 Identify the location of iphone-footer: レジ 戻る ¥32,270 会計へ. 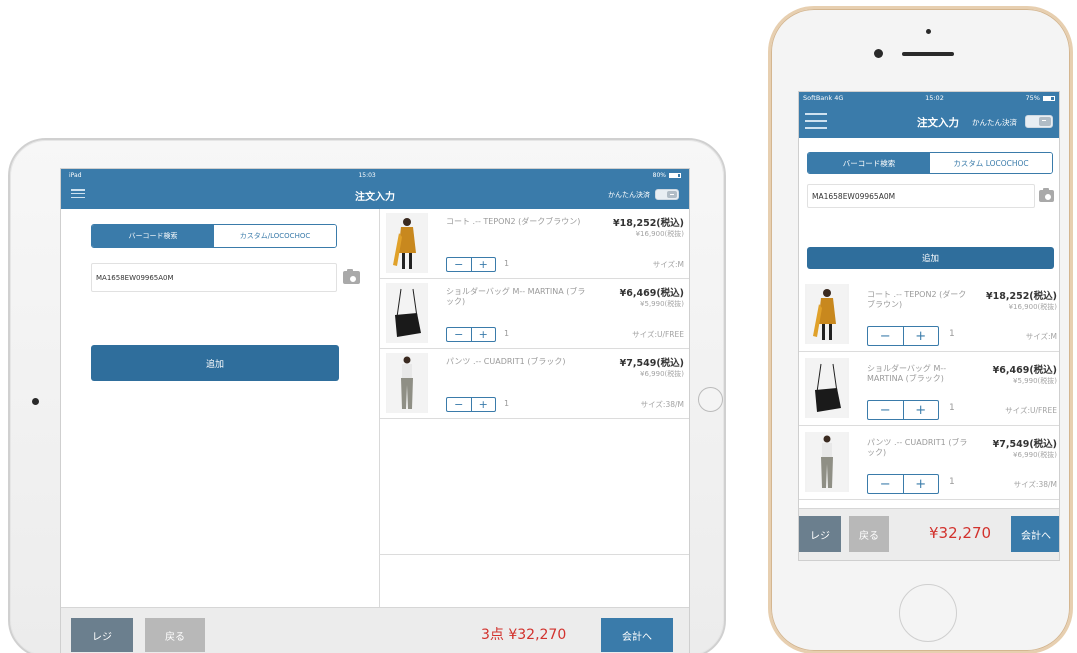
(929, 534).